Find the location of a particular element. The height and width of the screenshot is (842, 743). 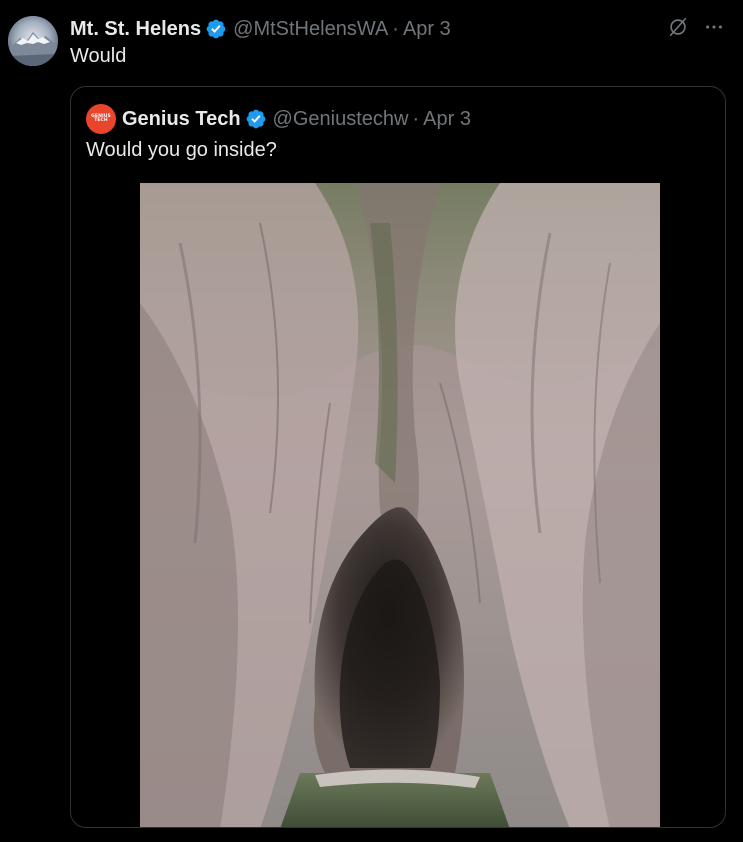

mountain-avatar-image is located at coordinates (33, 41).